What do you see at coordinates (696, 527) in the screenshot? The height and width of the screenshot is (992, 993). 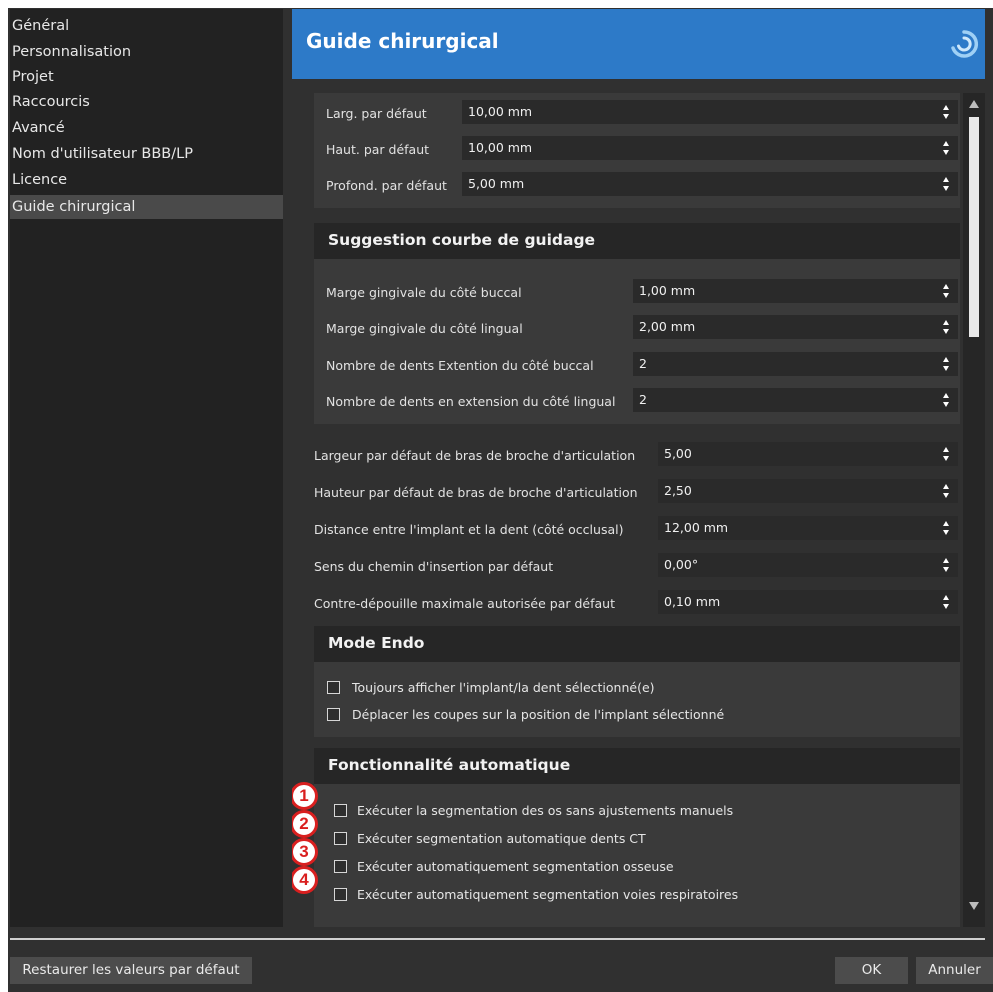 I see `spinbox-value: 12,00 mm` at bounding box center [696, 527].